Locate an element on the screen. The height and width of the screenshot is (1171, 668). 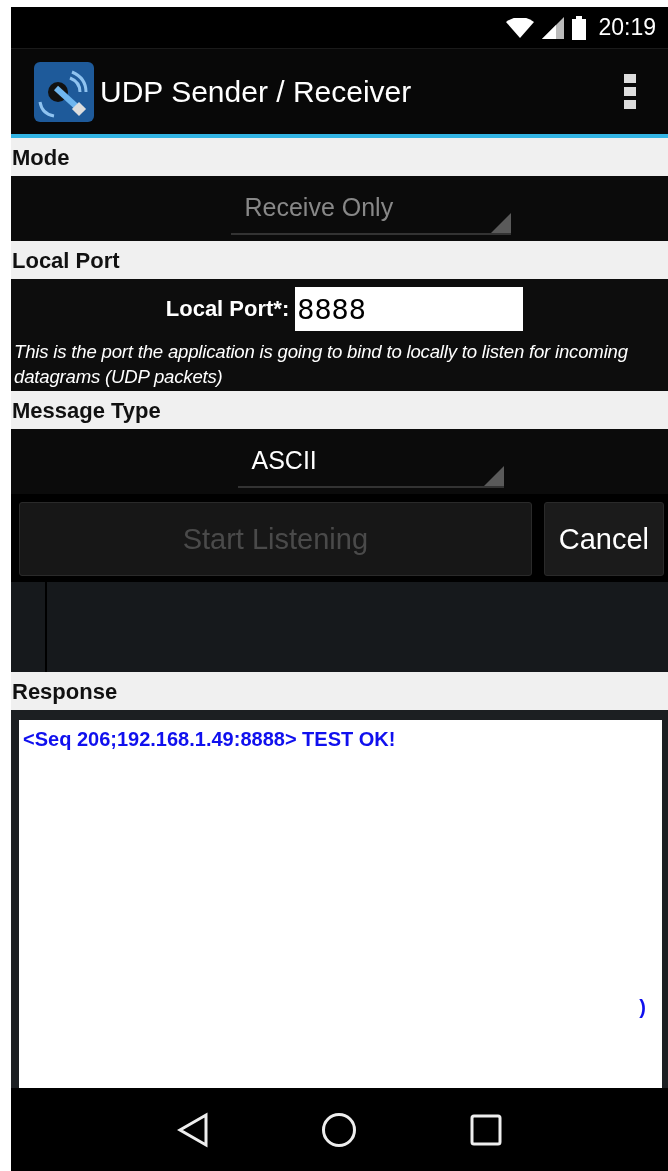
section-header: Response is located at coordinates (339, 691).